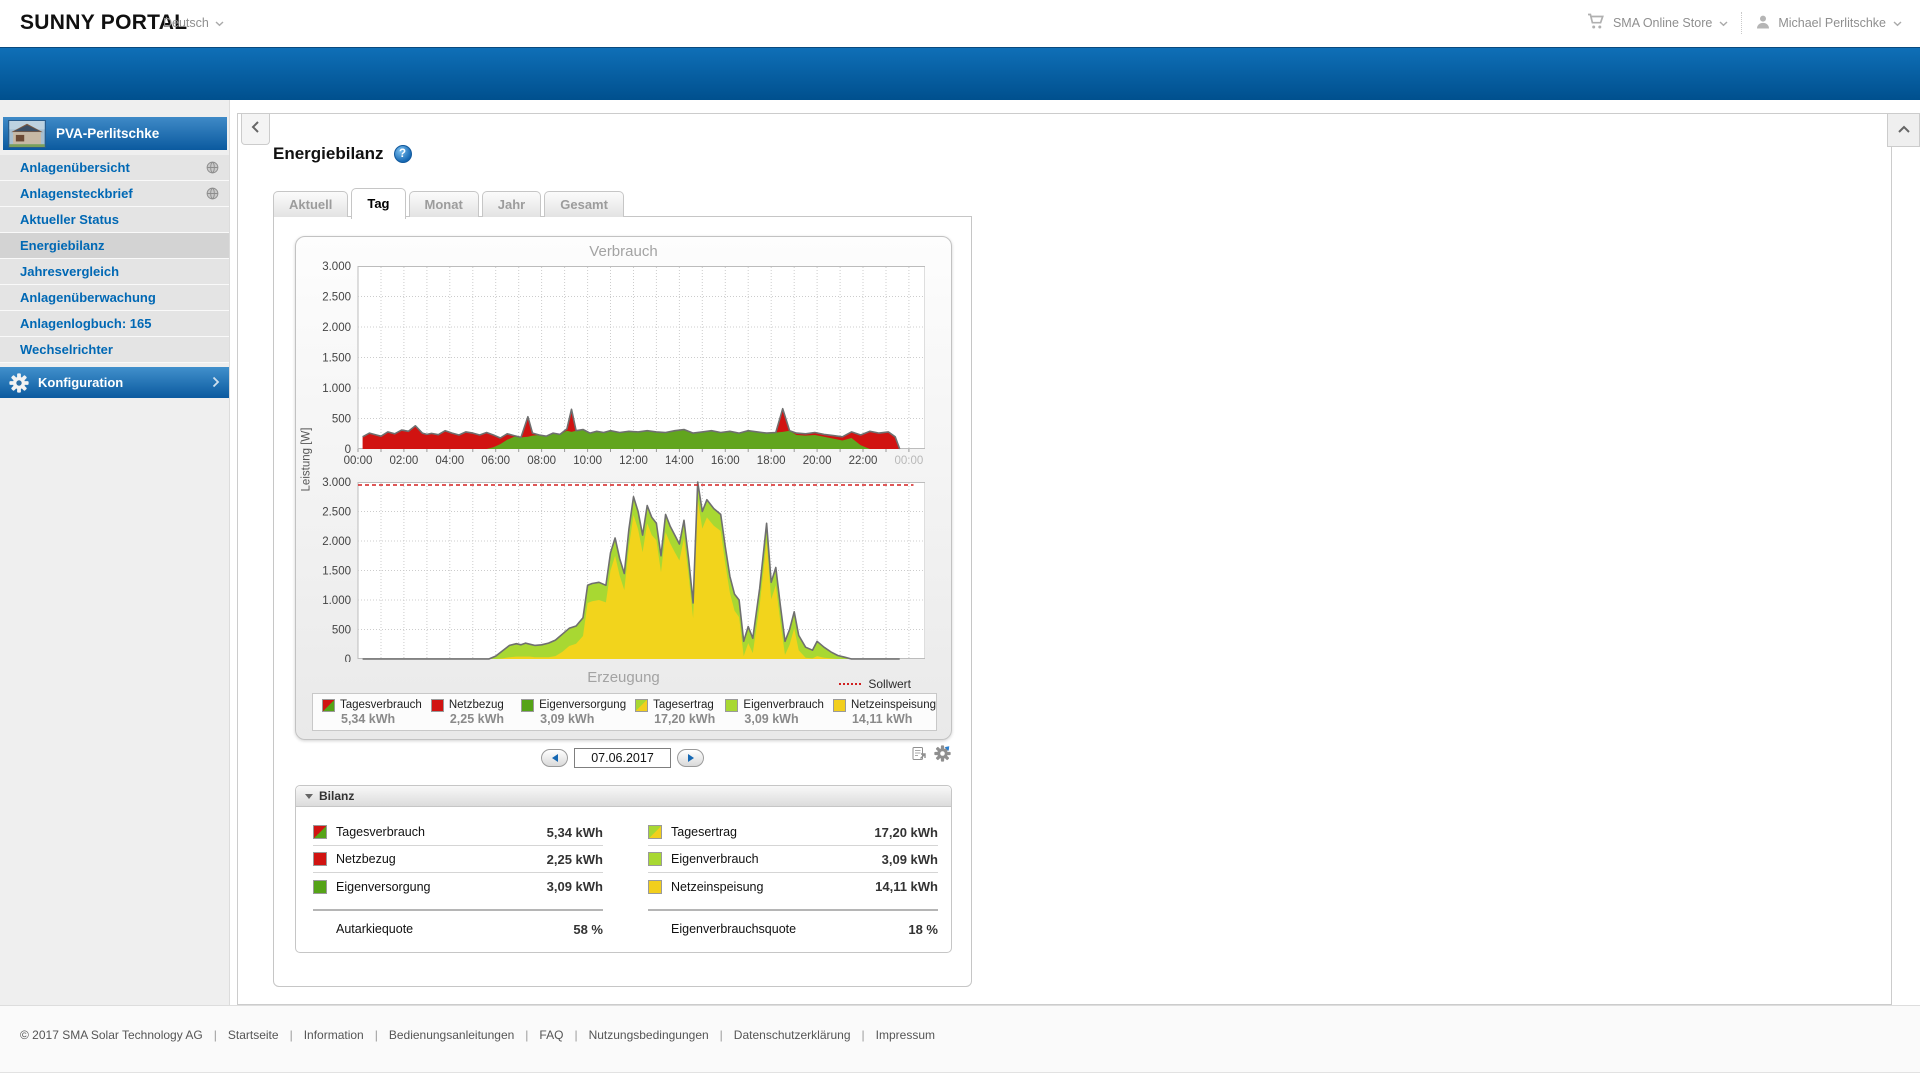  What do you see at coordinates (734, 929) in the screenshot?
I see `bilanz-quote-label: Eigenverbrauchsquote` at bounding box center [734, 929].